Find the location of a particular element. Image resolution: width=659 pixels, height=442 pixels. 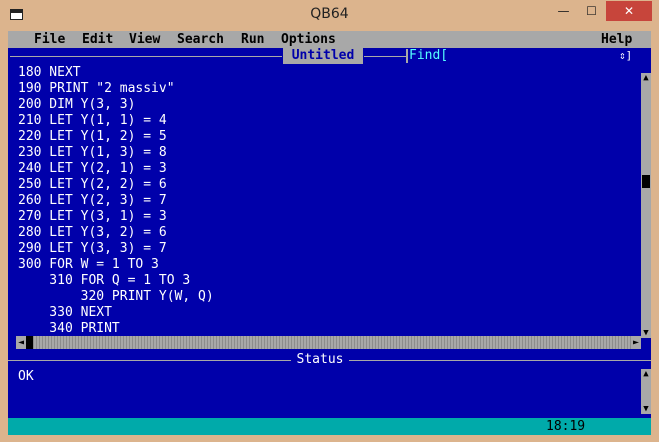

code-line: 310 FOR Q = 1 TO 3 is located at coordinates (328, 281).